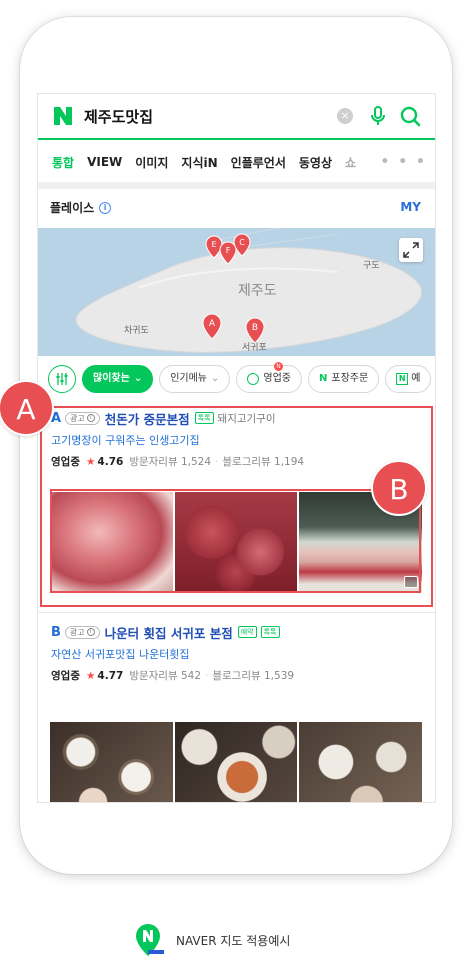 The image size is (474, 960). I want to click on tab-influencer: 인플루언서, so click(258, 162).